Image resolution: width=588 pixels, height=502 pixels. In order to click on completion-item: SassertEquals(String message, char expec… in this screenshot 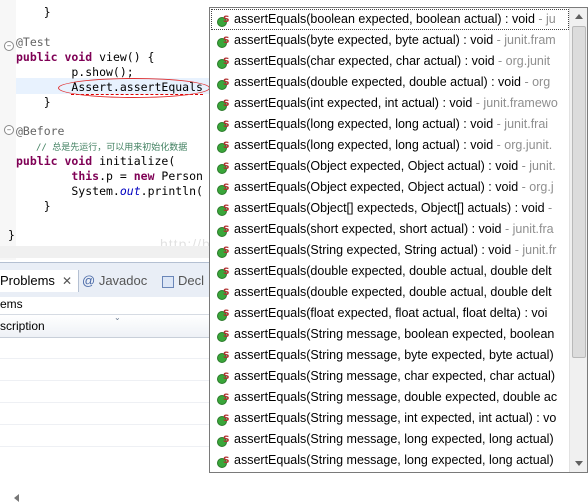, I will do `click(390, 376)`.